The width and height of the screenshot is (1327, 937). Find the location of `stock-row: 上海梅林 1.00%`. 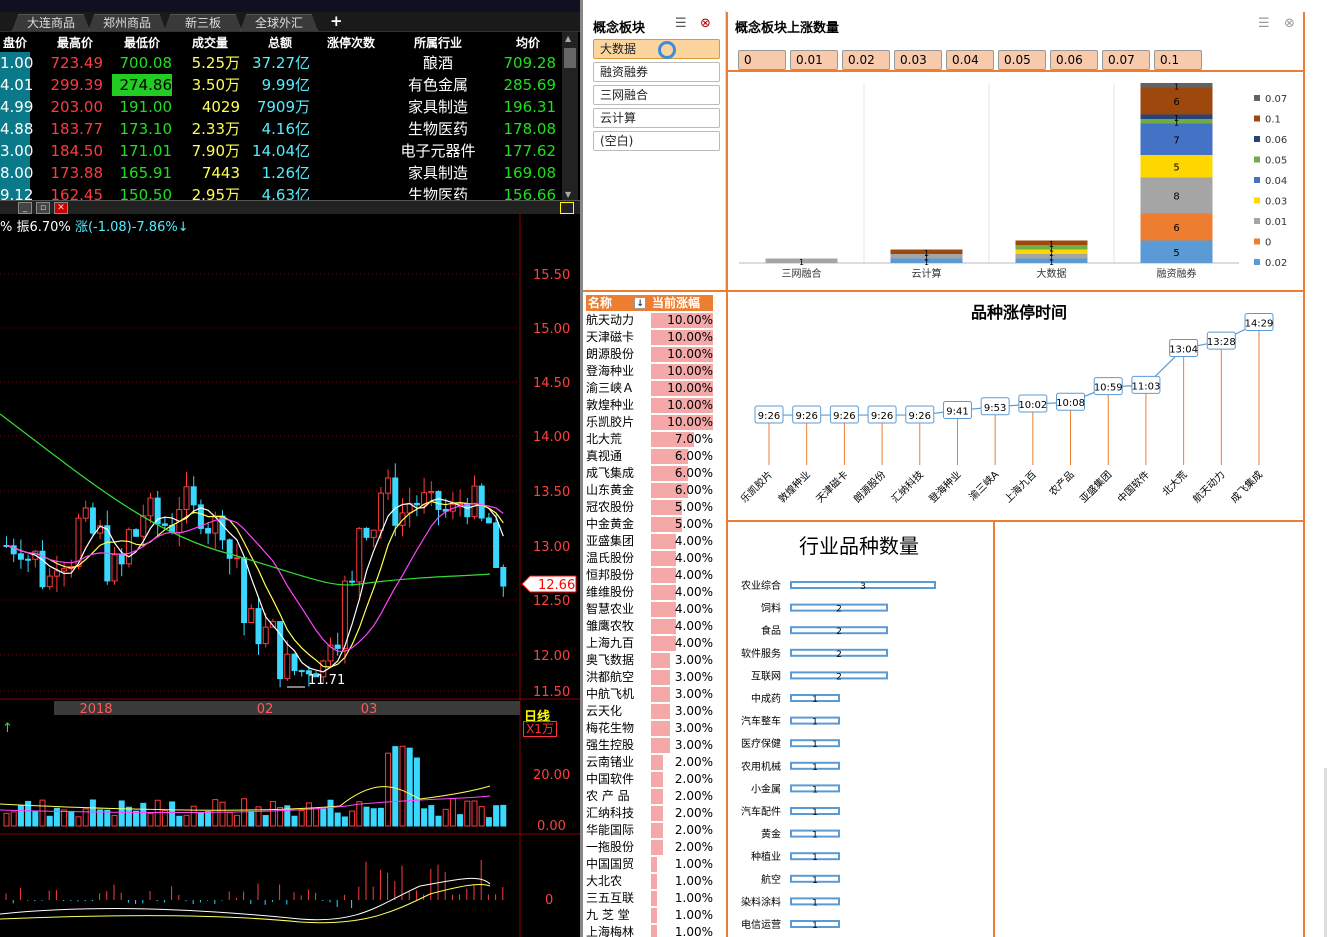

stock-row: 上海梅林 1.00% is located at coordinates (649, 930).